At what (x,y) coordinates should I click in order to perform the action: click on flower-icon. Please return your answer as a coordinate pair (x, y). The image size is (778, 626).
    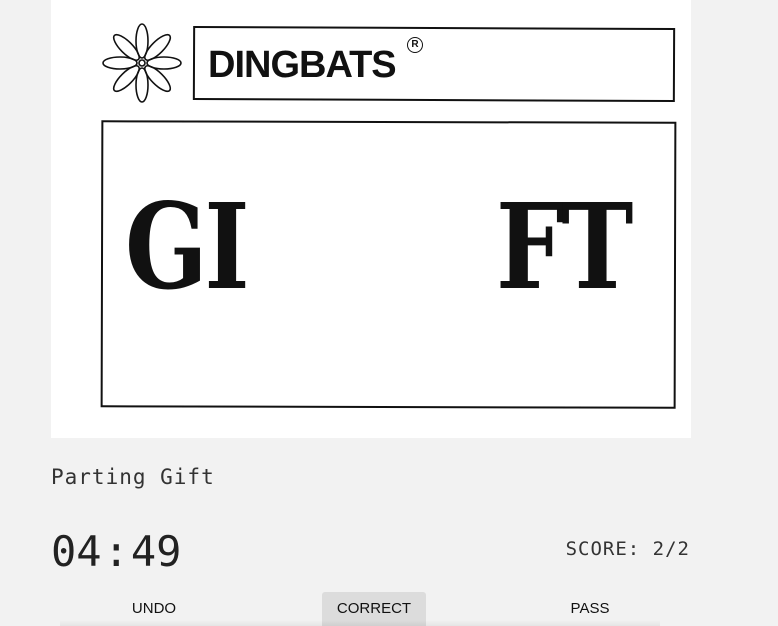
    Looking at the image, I should click on (142, 63).